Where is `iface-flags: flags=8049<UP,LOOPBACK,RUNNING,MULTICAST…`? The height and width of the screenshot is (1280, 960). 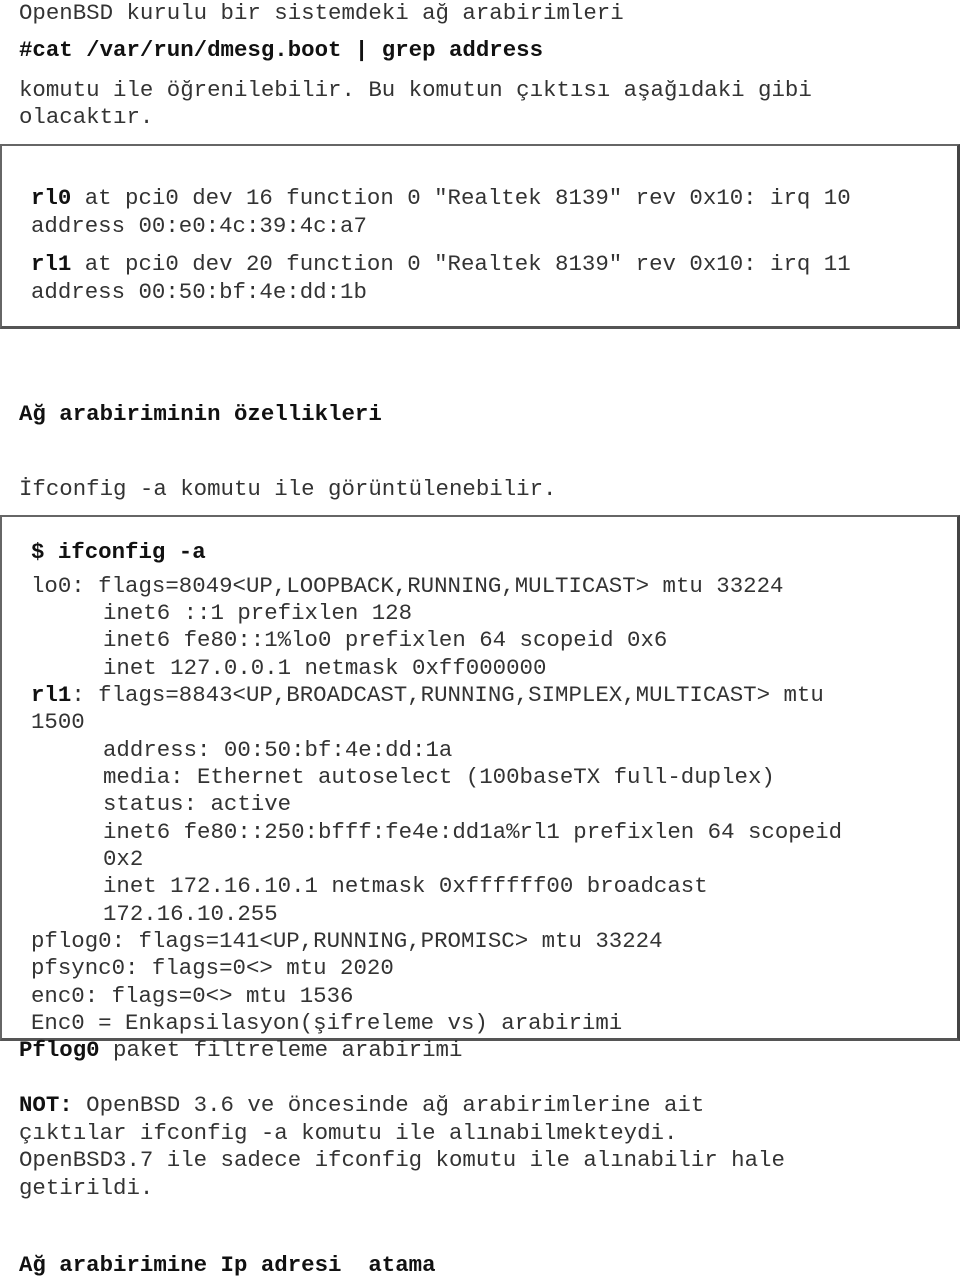 iface-flags: flags=8049<UP,LOOPBACK,RUNNING,MULTICAST… is located at coordinates (434, 586).